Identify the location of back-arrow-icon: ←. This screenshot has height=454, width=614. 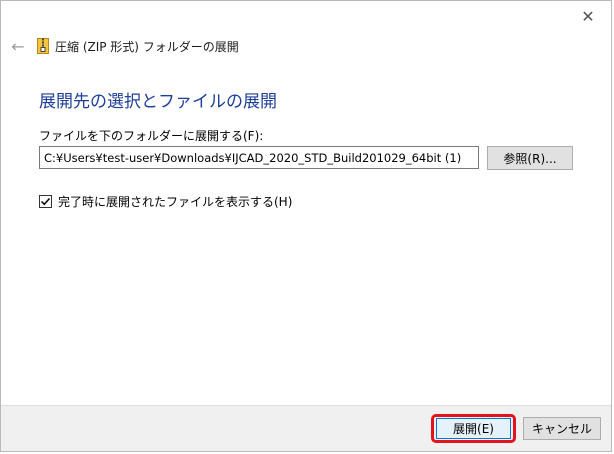
(18, 46).